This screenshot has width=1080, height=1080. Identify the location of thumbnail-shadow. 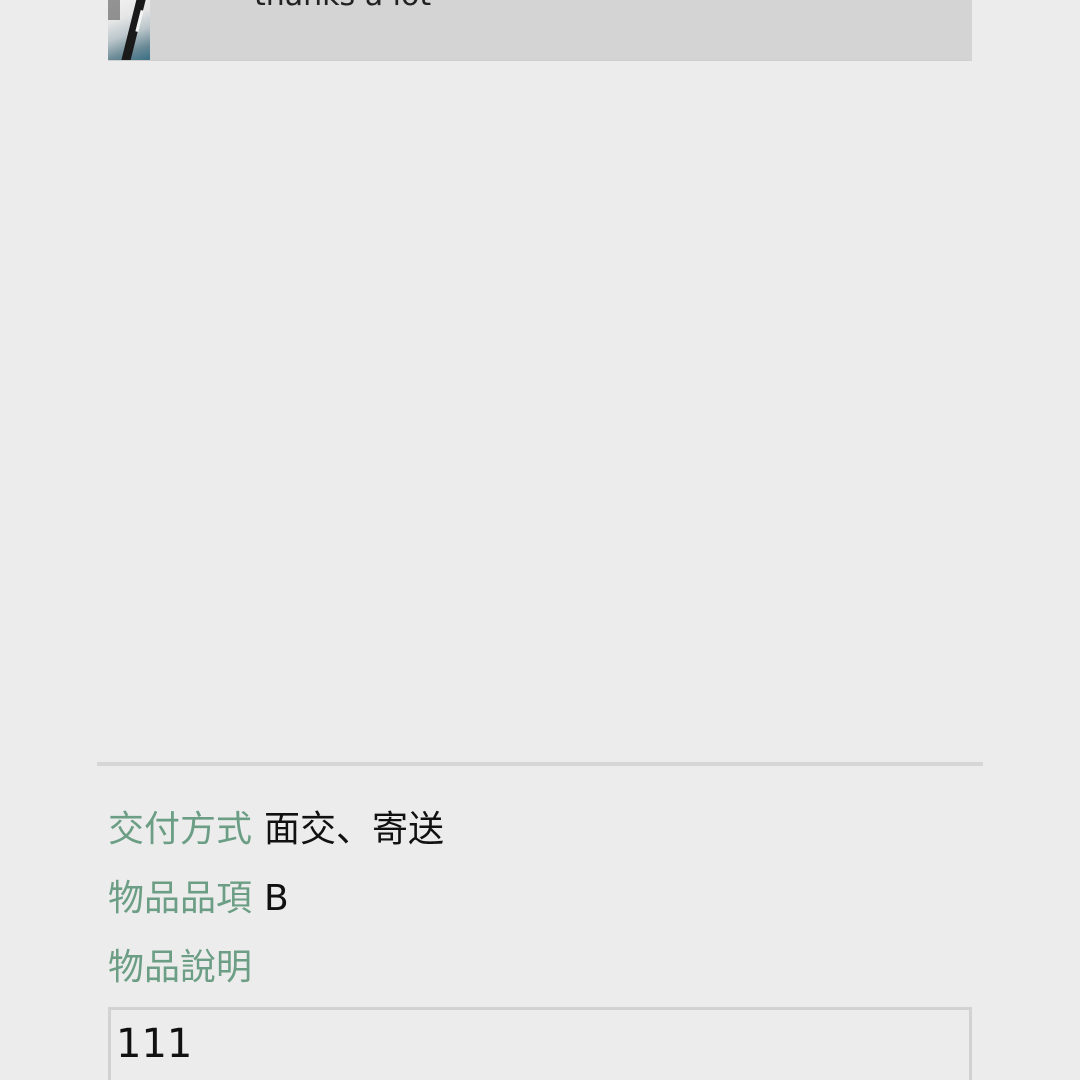
(114, 10).